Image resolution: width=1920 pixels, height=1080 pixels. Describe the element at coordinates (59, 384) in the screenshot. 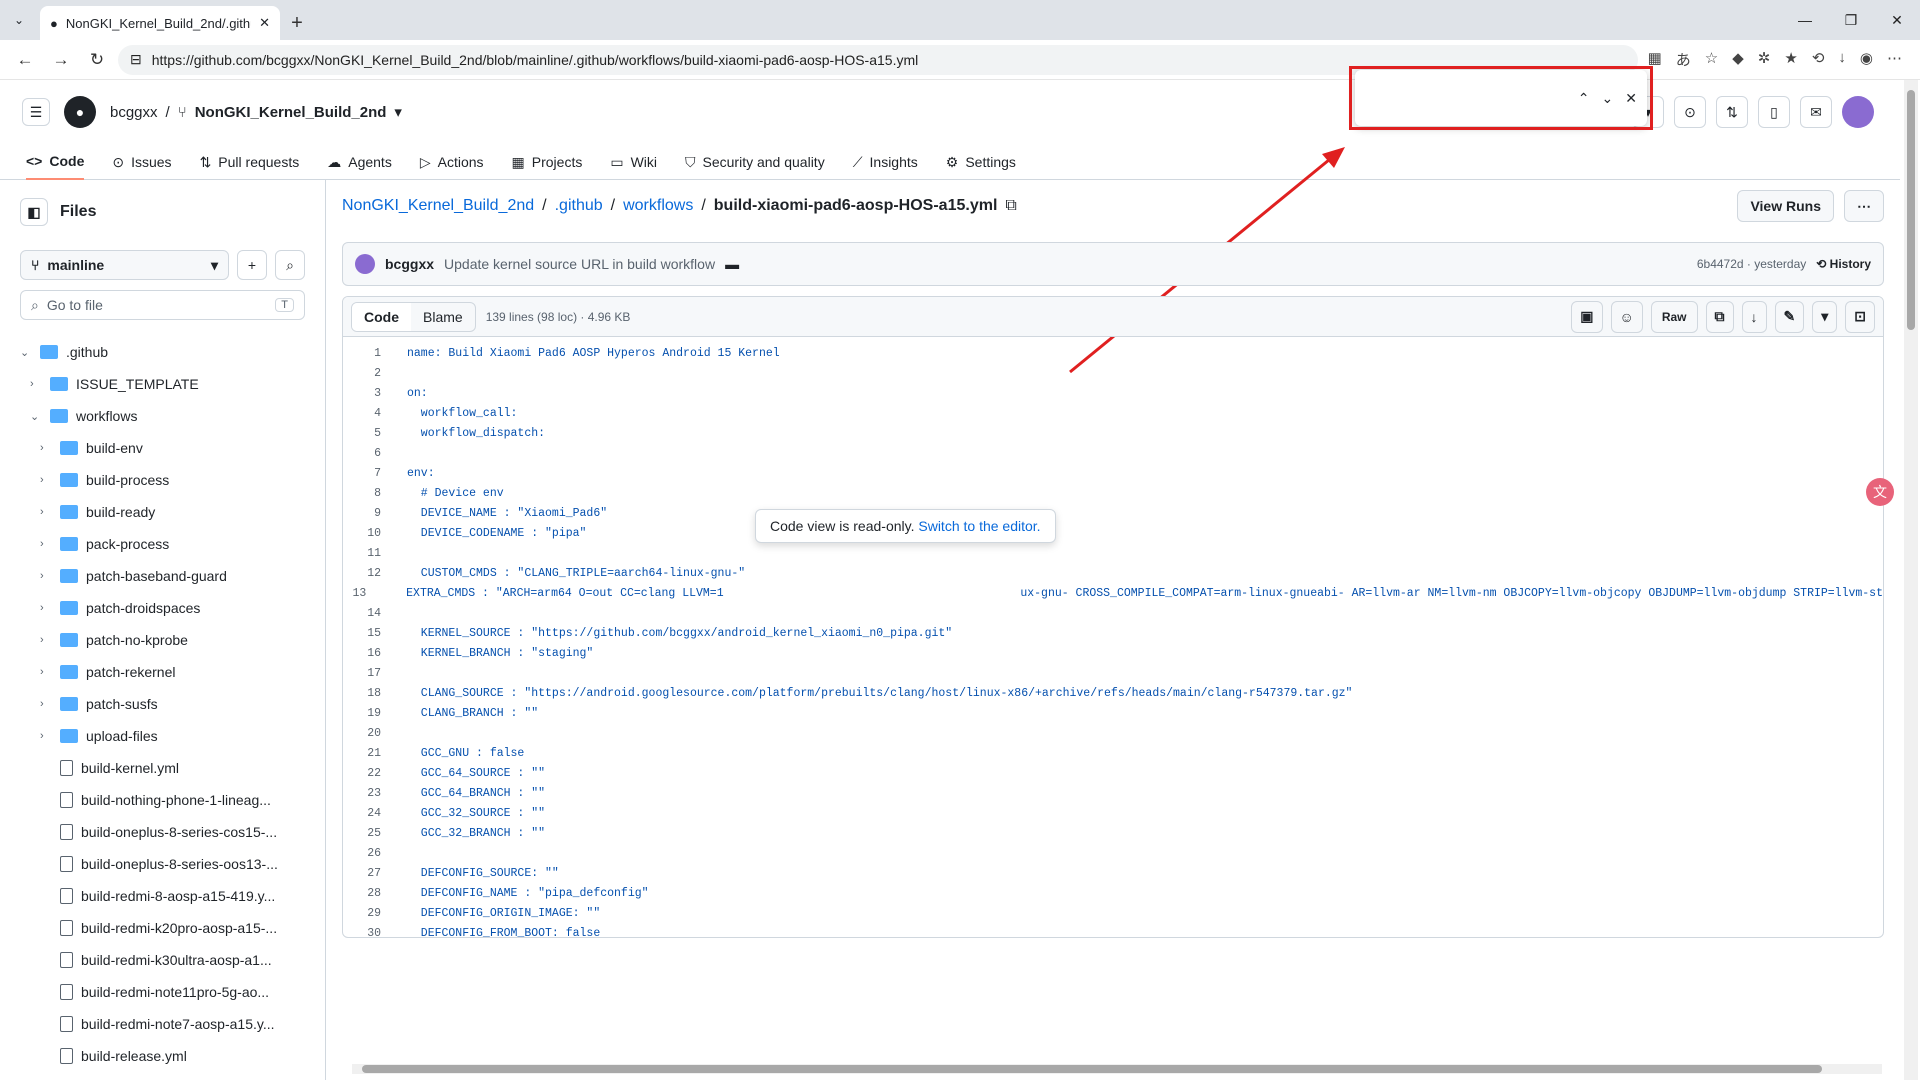

I see `folder-icon` at that location.